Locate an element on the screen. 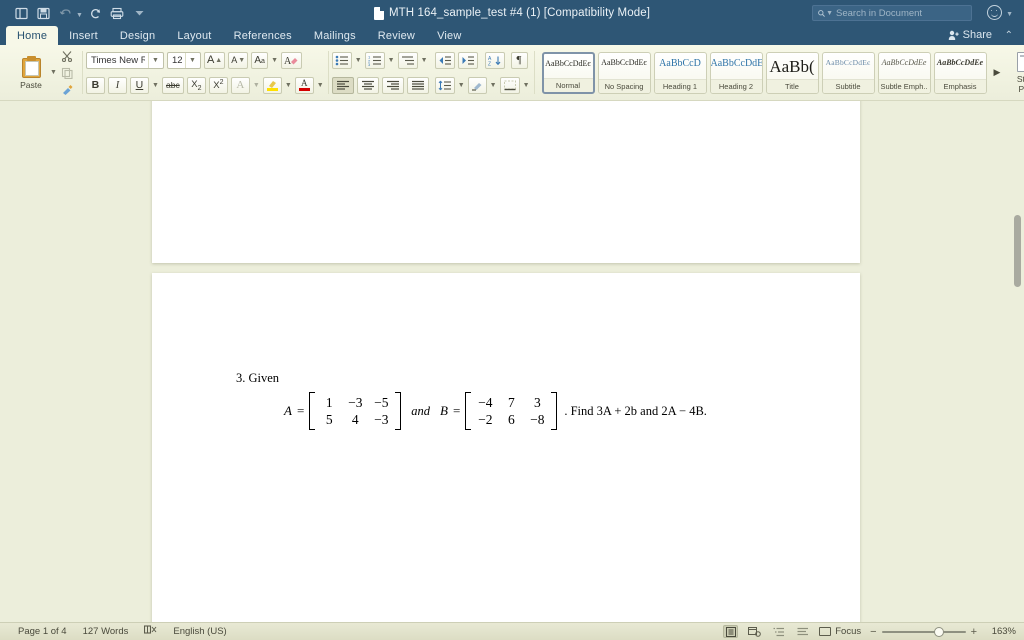 This screenshot has width=1024, height=640. clipboard-group: Paste ▼ is located at coordinates (41, 72).